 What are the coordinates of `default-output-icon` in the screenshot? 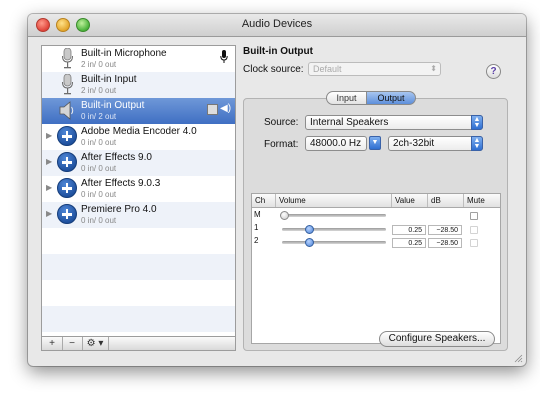 It's located at (212, 109).